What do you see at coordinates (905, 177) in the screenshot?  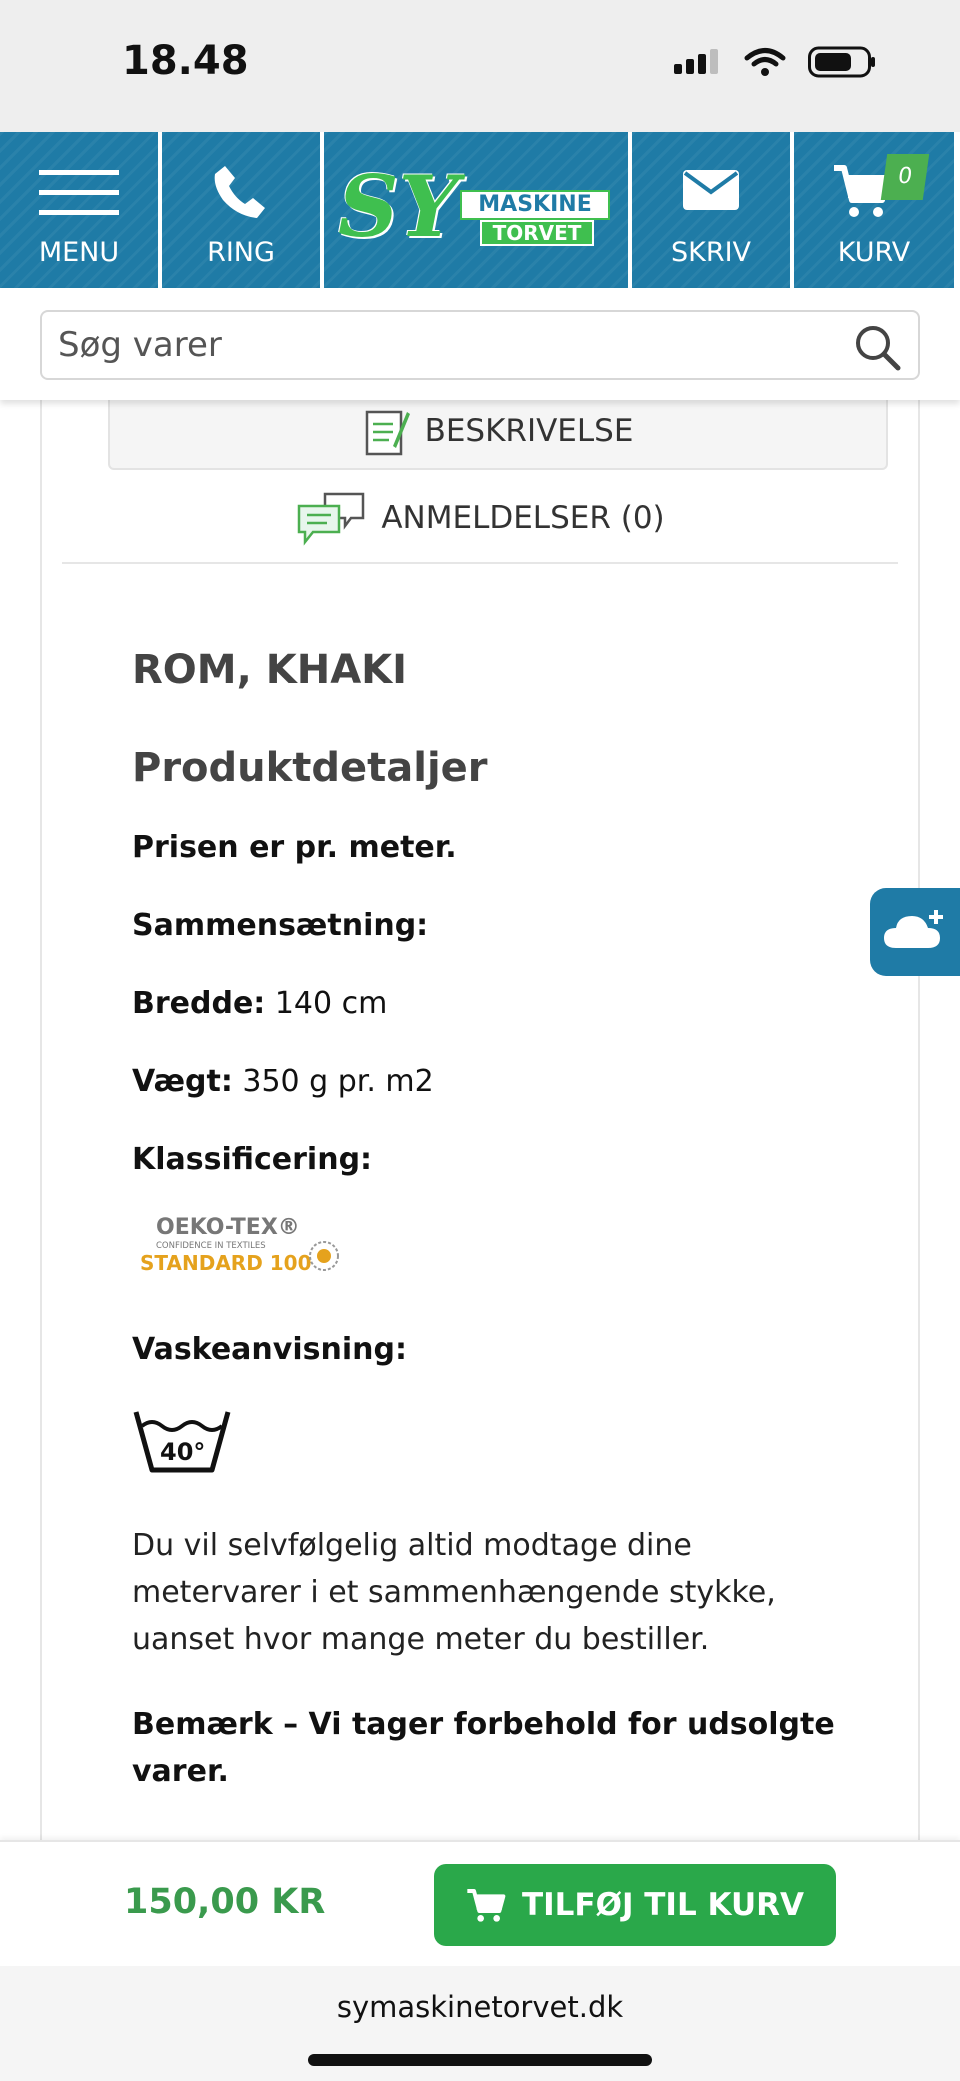 I see `cart-count-badge: 0` at bounding box center [905, 177].